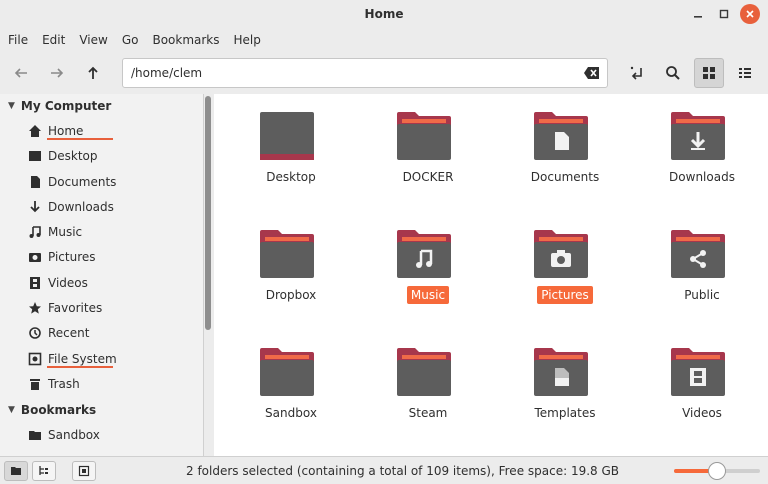 The width and height of the screenshot is (768, 484). I want to click on zoom-slider-handle, so click(717, 471).